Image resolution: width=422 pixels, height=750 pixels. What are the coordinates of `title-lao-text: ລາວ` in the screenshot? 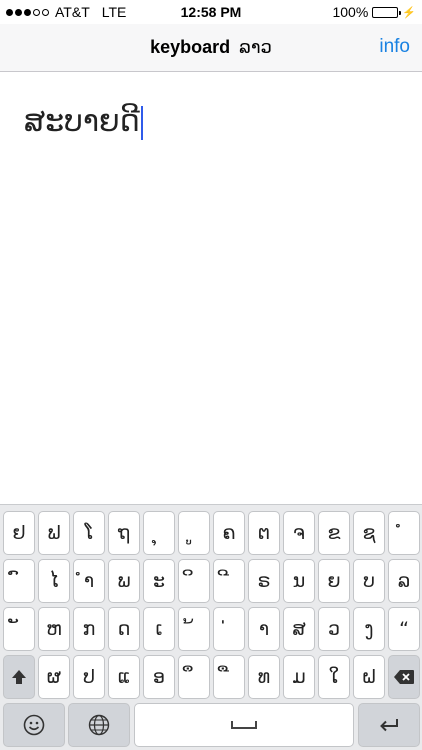 It's located at (255, 47).